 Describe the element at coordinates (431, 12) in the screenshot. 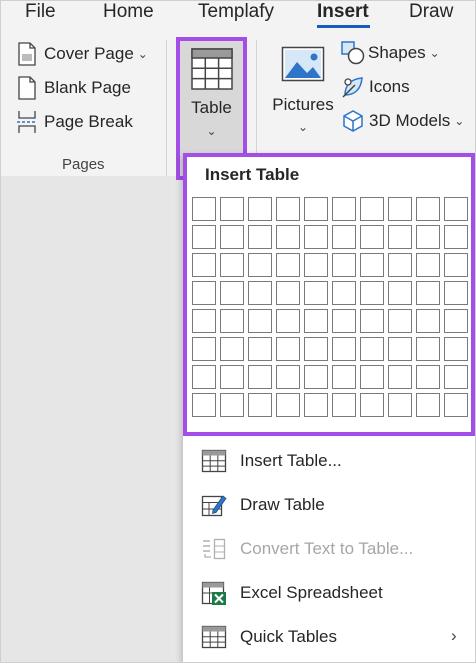

I see `tab-draw: Draw` at that location.